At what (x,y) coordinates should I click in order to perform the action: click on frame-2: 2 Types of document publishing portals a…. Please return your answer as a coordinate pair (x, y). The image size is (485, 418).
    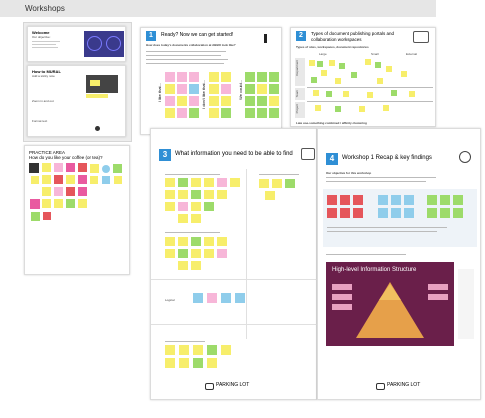
    Looking at the image, I should click on (363, 77).